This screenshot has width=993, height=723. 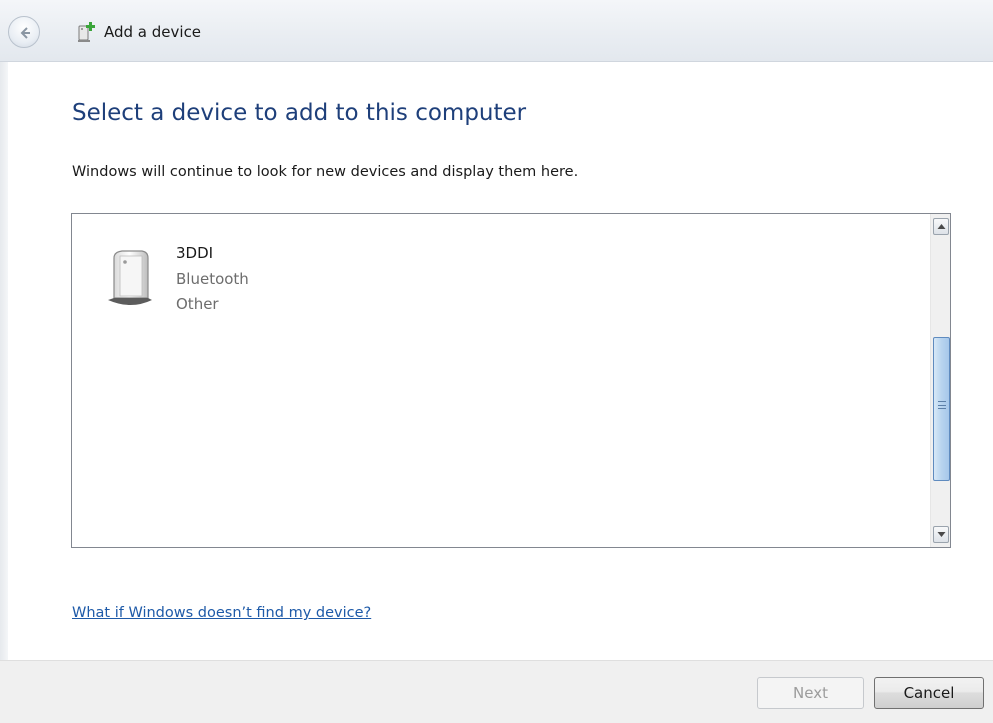 What do you see at coordinates (87, 32) in the screenshot?
I see `add-device-icon` at bounding box center [87, 32].